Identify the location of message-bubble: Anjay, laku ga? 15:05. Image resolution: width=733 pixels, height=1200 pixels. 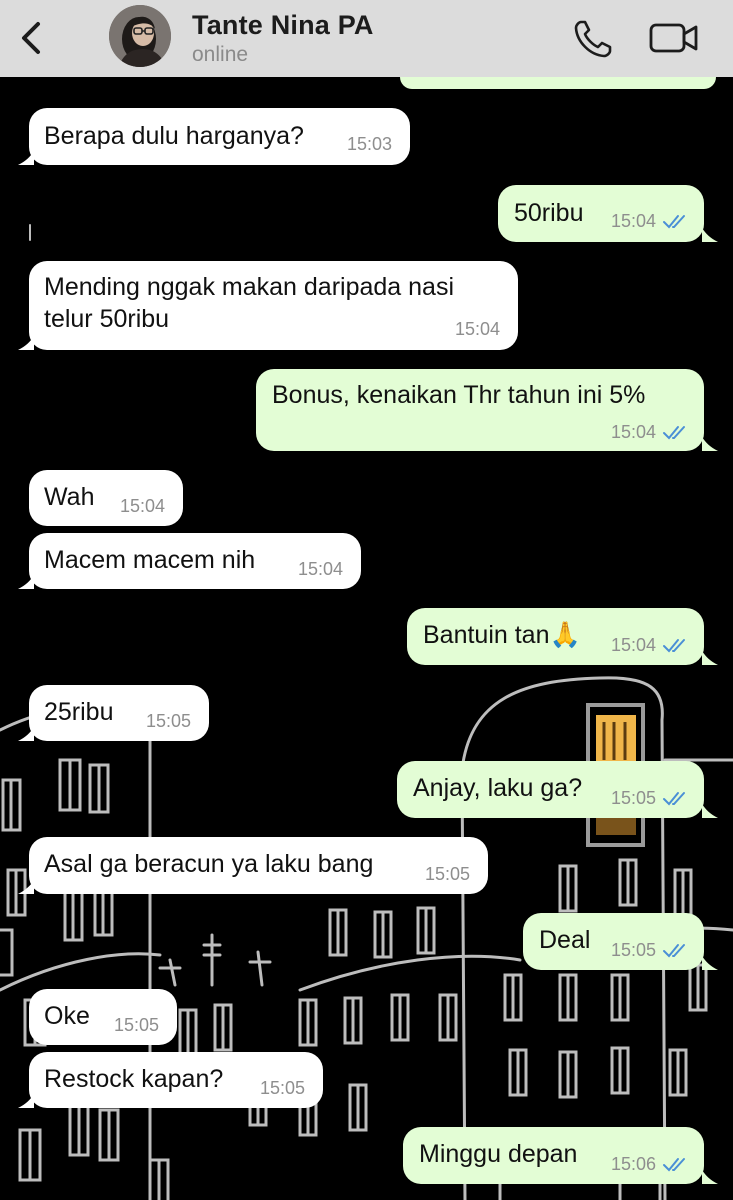
(550, 789).